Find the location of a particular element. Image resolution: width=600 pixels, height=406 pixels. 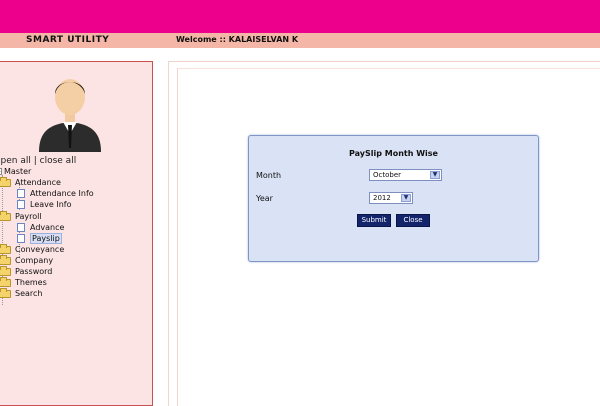

tree-label-search: Search is located at coordinates (29, 293).